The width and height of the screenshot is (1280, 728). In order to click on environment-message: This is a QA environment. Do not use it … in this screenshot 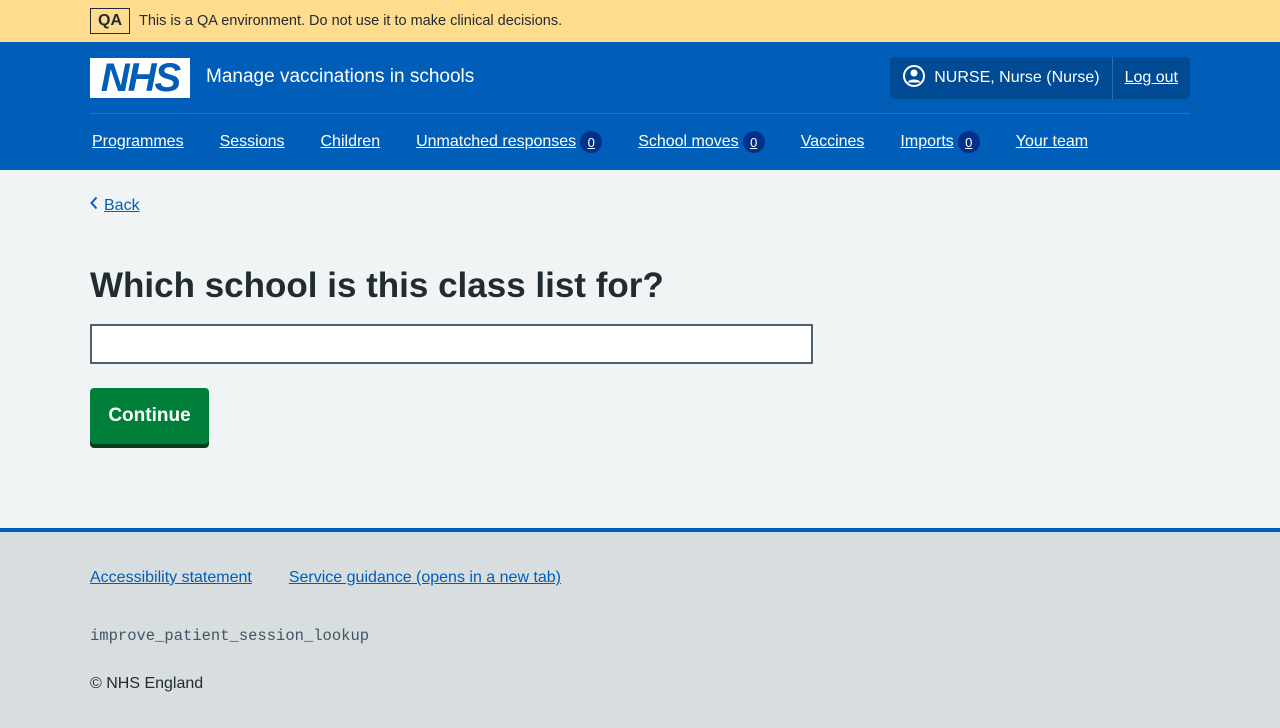, I will do `click(351, 21)`.